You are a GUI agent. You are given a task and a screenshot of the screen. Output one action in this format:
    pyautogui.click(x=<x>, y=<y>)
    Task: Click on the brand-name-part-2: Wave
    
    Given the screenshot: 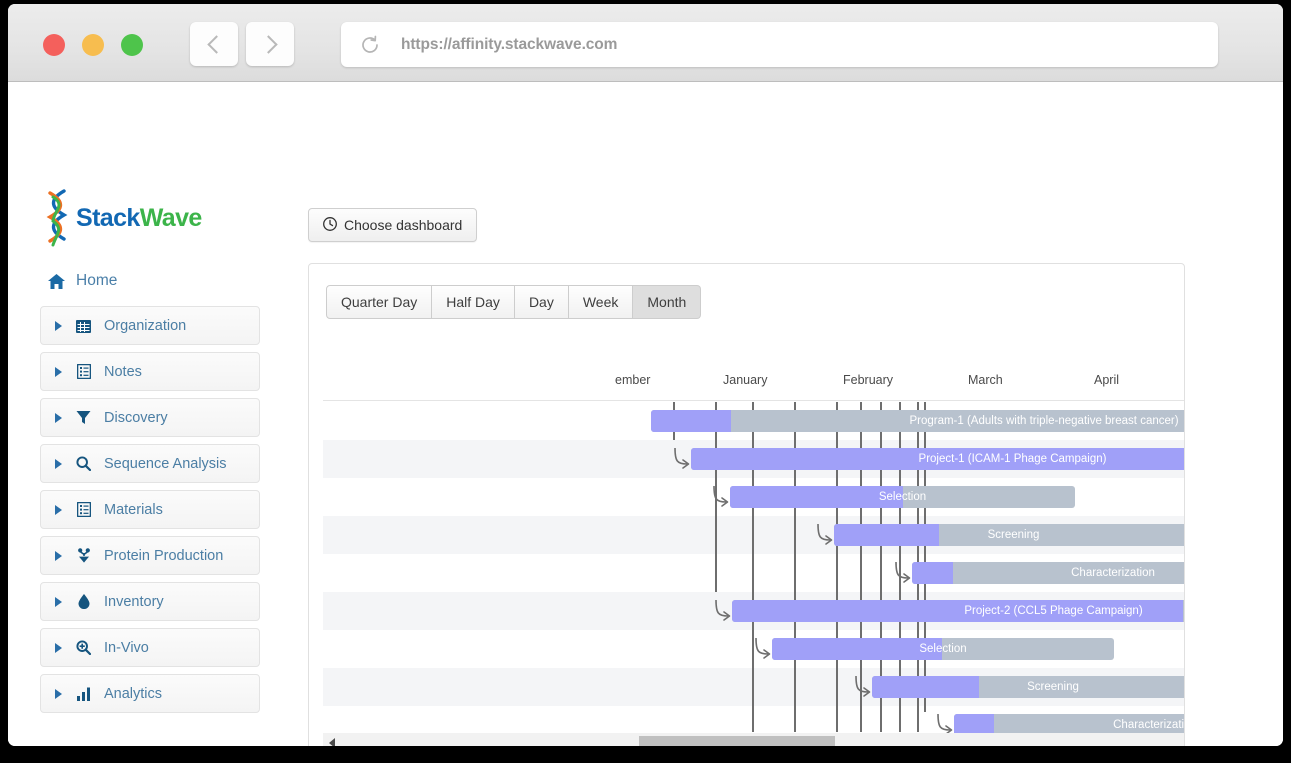 What is the action you would take?
    pyautogui.click(x=171, y=217)
    